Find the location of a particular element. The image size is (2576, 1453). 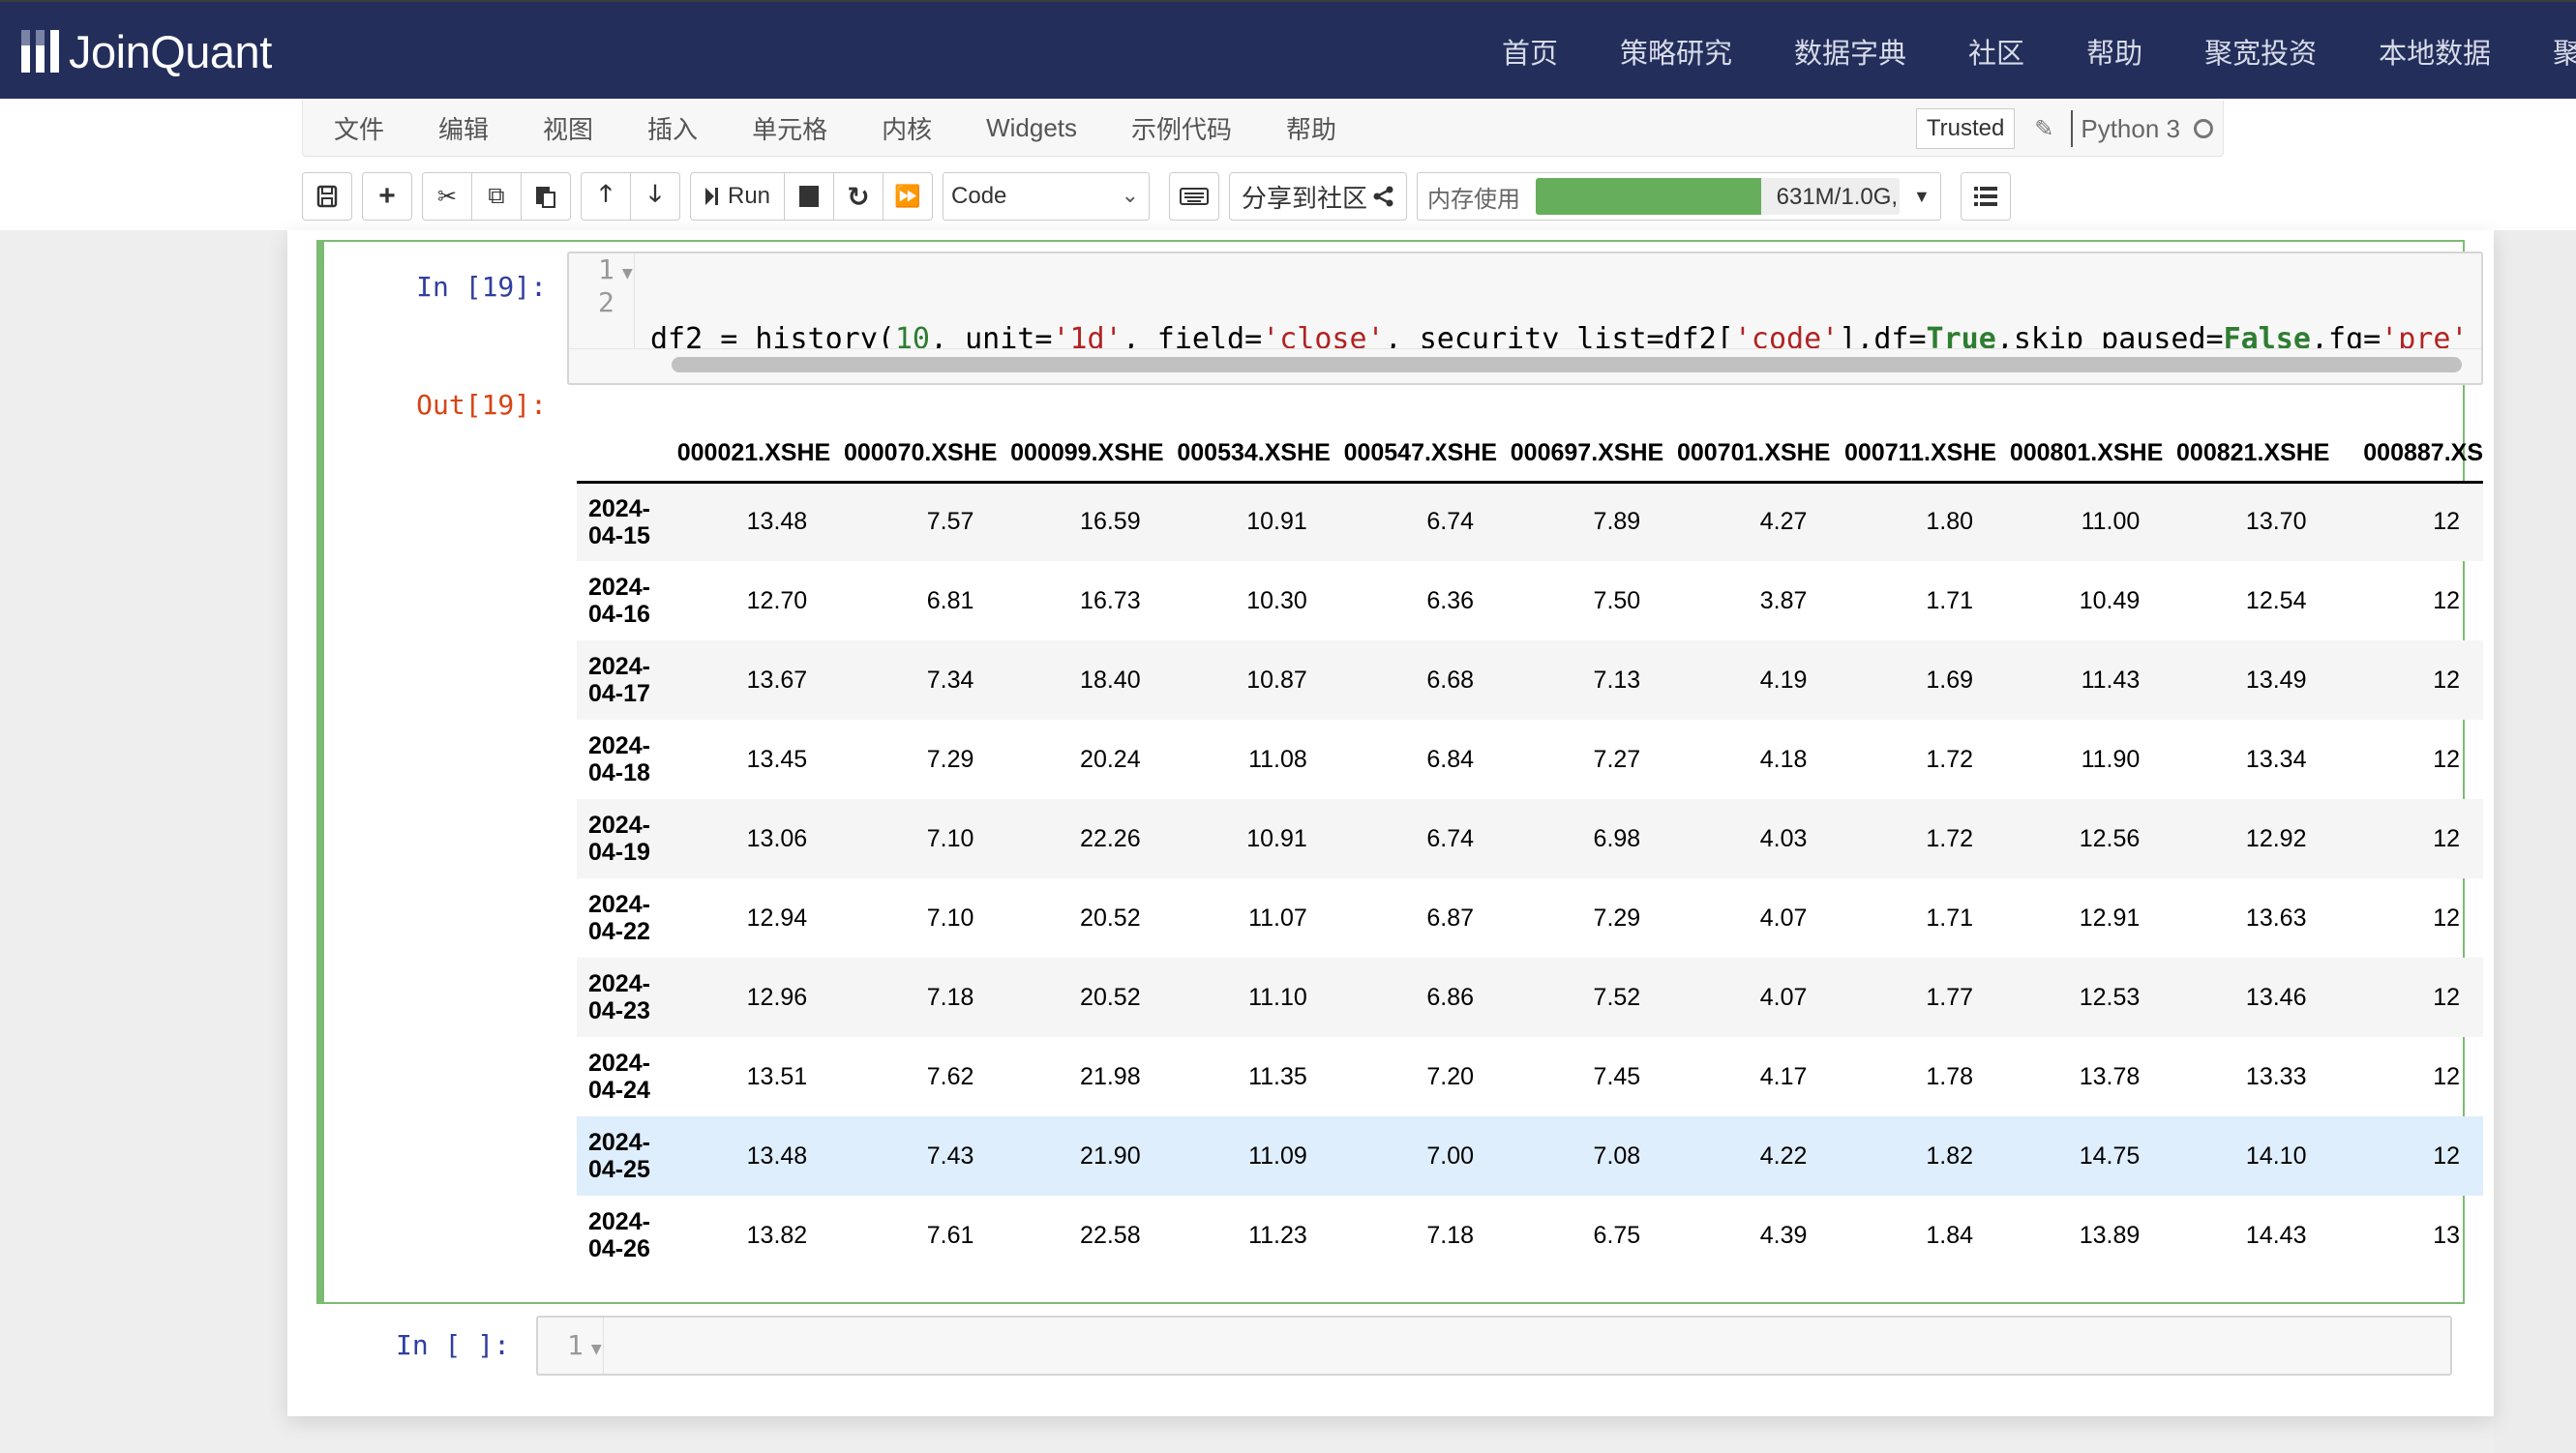

share-to-community-button: 分享到社区 is located at coordinates (1318, 196).